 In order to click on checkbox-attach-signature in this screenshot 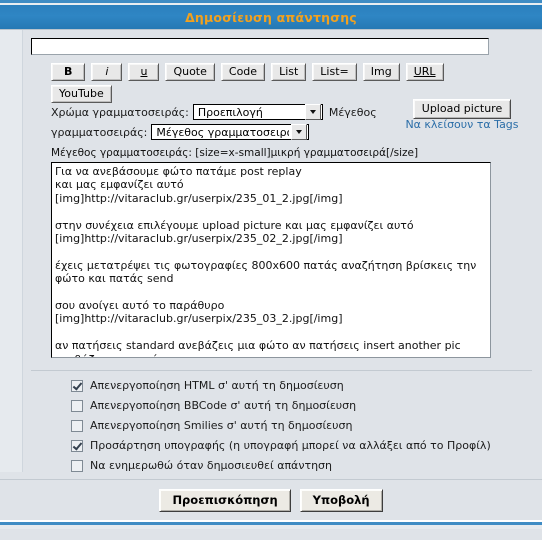, I will do `click(77, 445)`.